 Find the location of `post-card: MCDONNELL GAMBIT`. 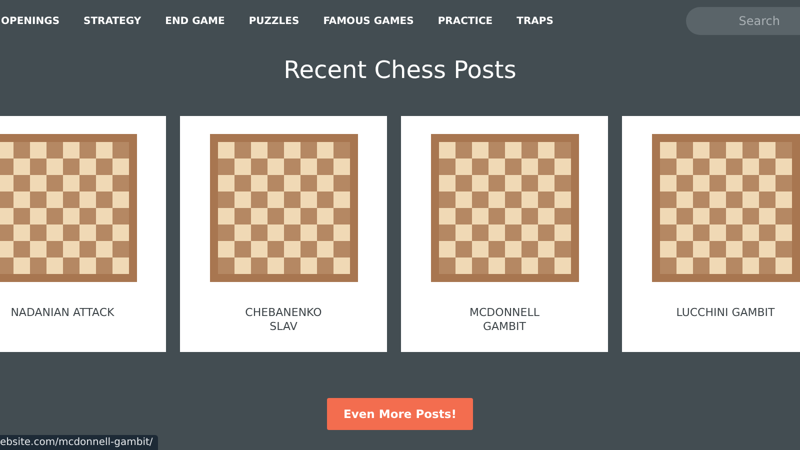

post-card: MCDONNELL GAMBIT is located at coordinates (504, 234).